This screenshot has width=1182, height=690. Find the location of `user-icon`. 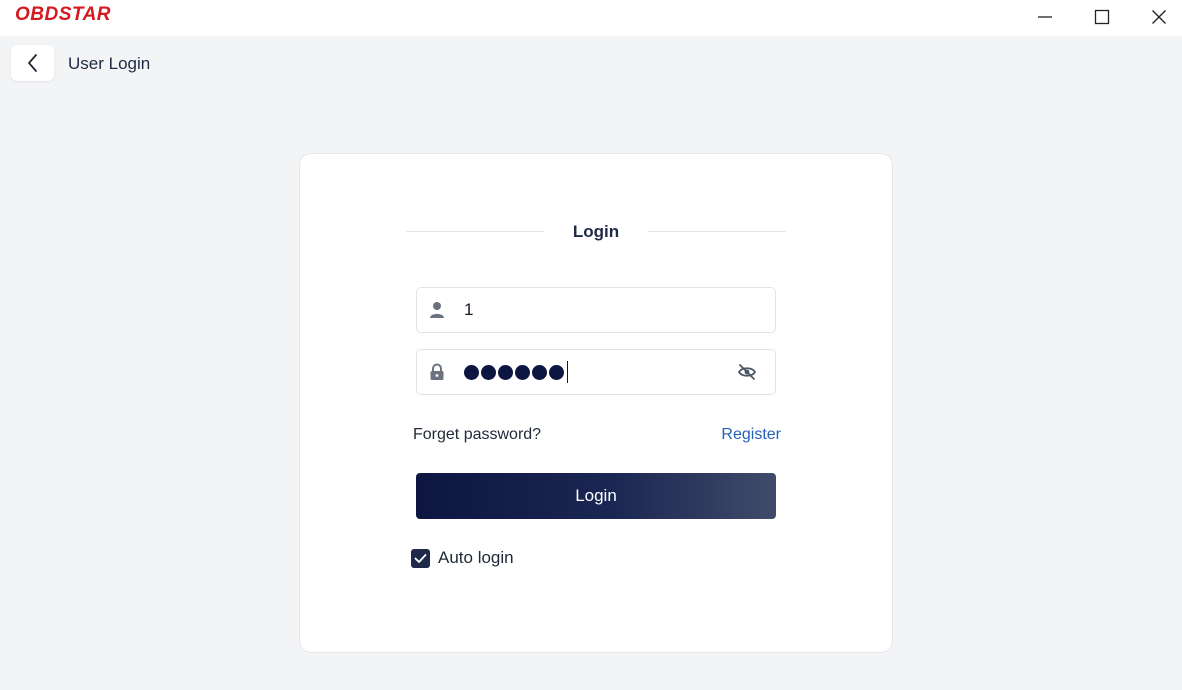

user-icon is located at coordinates (437, 310).